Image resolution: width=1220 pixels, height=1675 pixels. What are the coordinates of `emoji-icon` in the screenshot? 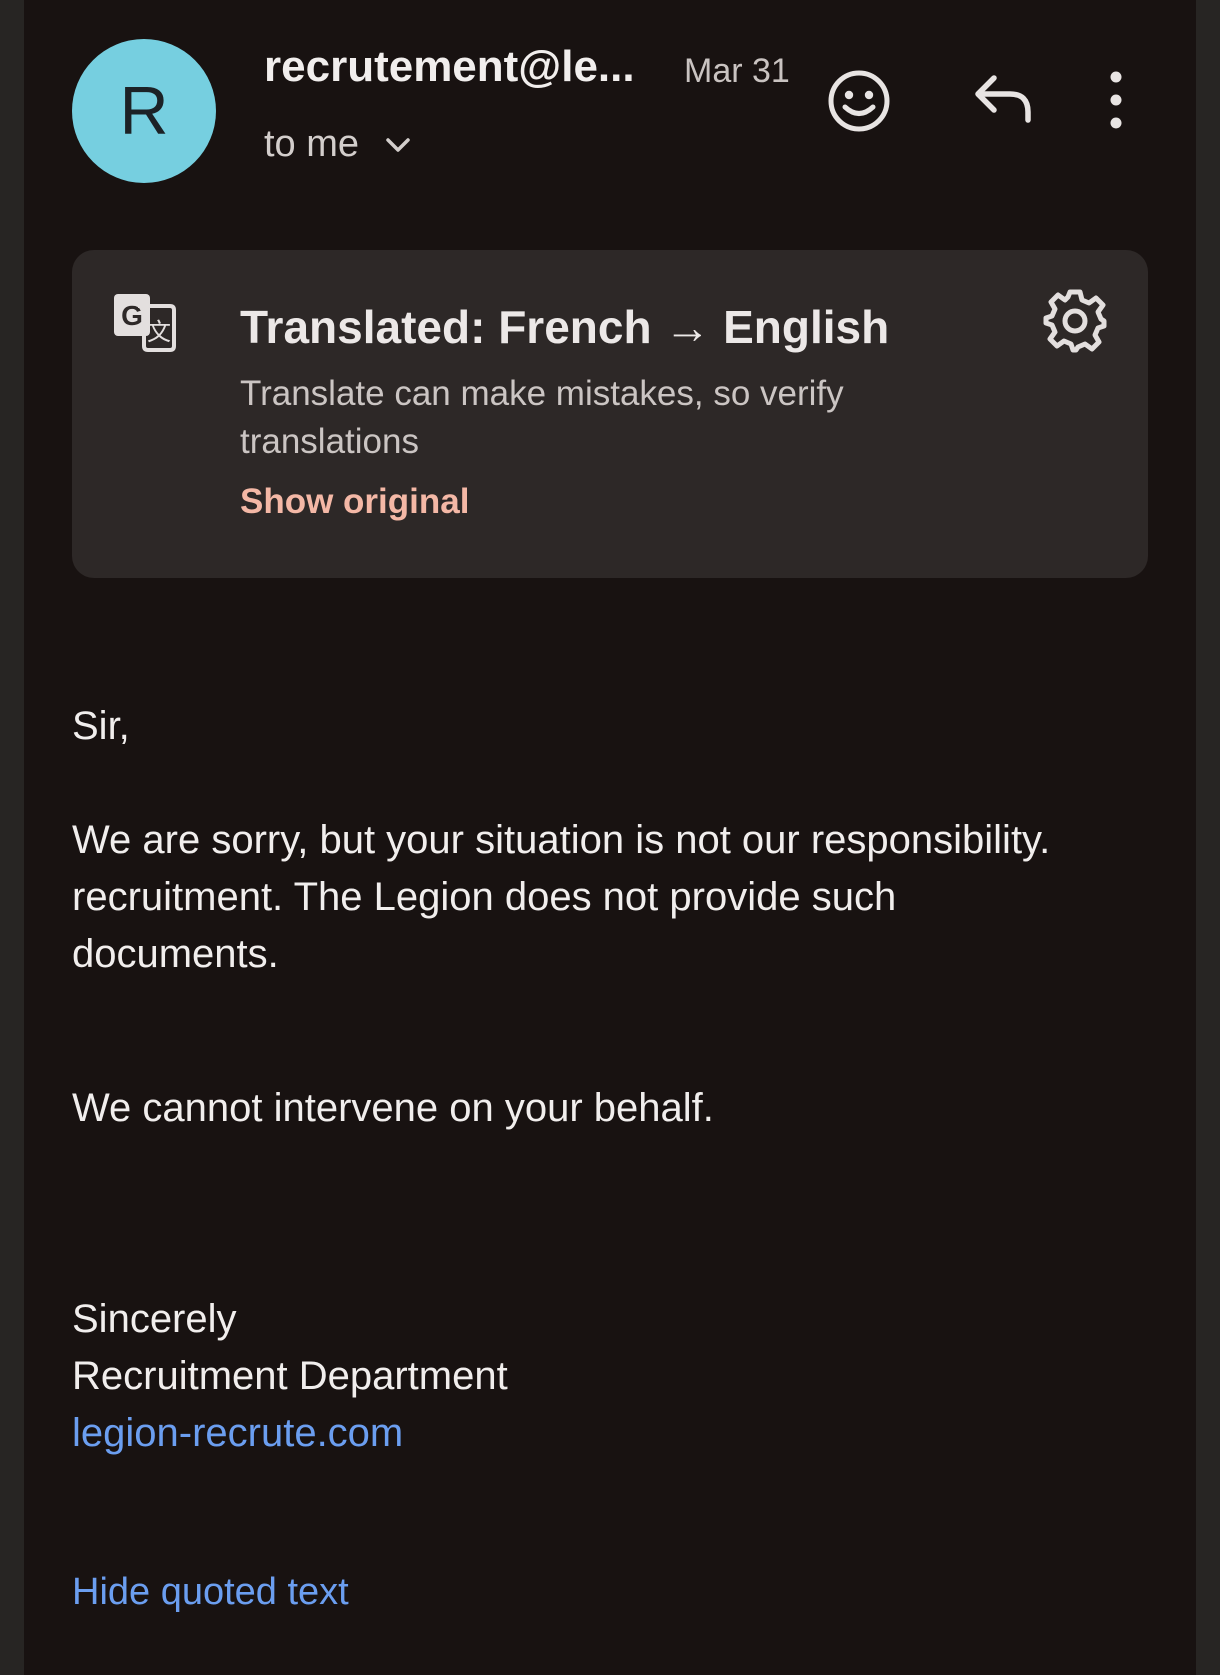 It's located at (859, 101).